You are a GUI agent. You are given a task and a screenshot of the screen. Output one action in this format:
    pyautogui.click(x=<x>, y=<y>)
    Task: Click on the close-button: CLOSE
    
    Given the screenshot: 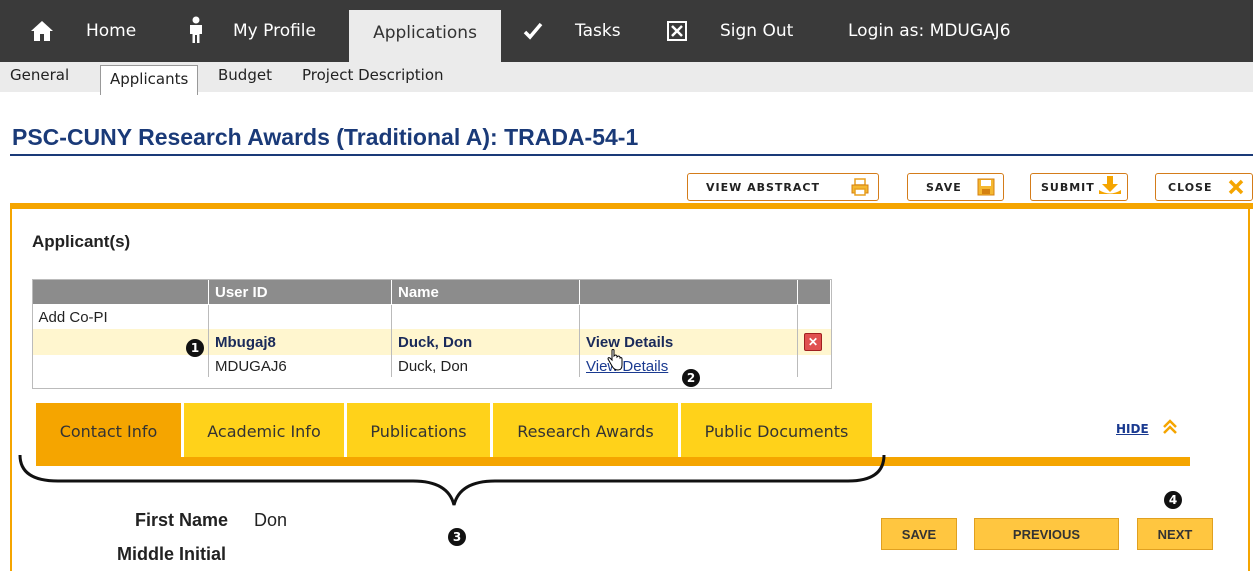 What is the action you would take?
    pyautogui.click(x=1204, y=187)
    